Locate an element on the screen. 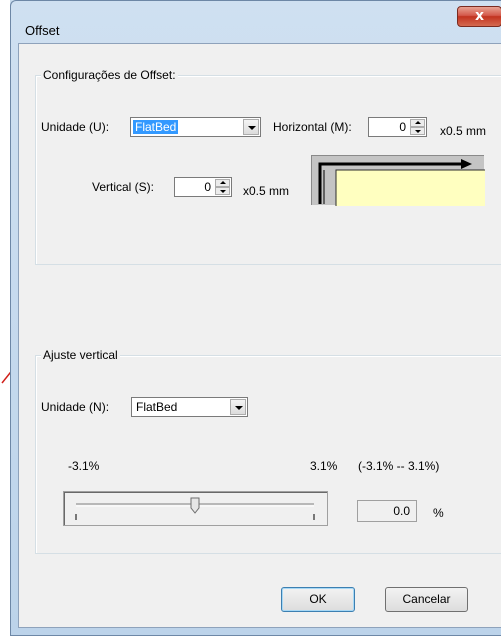 The height and width of the screenshot is (636, 501). adjust-unit-combo: FlatBed is located at coordinates (189, 407).